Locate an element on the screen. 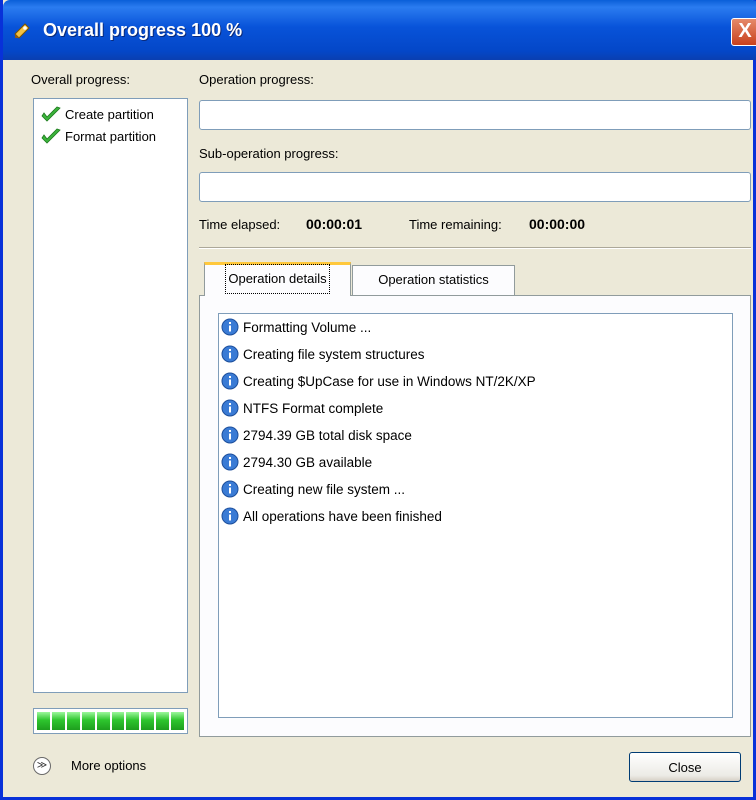  close-icon: X is located at coordinates (745, 31).